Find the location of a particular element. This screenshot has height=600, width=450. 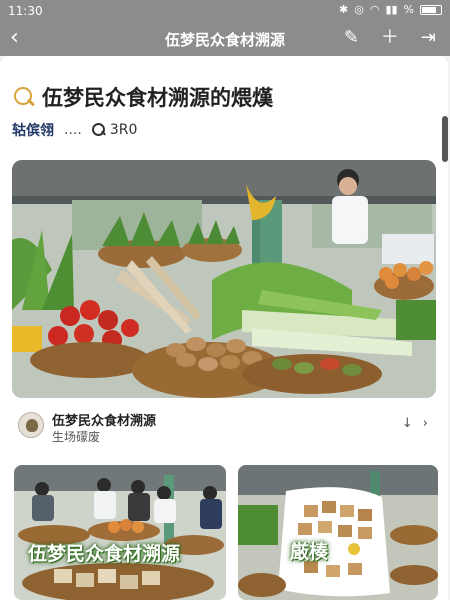

post-meta: 轱傧翎 .... 3R0 is located at coordinates (74, 130).